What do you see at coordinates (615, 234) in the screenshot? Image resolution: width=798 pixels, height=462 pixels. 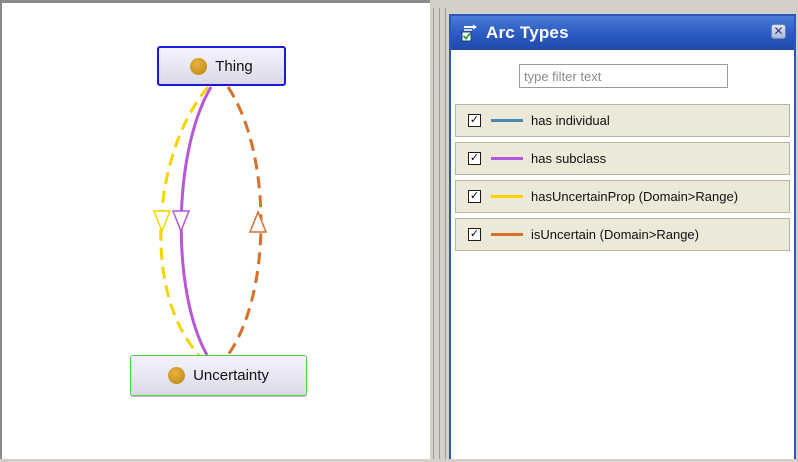 I see `arc-type-label: isUncertain (Domain>Range)` at bounding box center [615, 234].